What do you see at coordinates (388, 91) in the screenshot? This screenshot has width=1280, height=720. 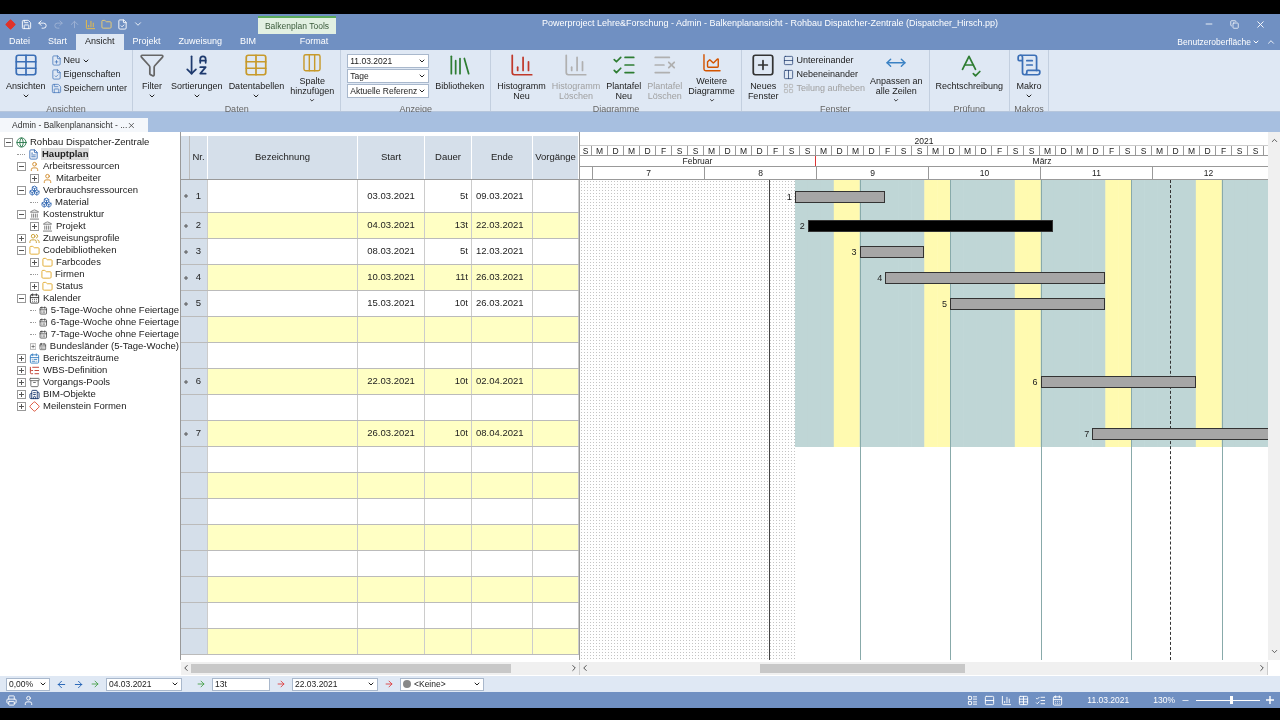 I see `dropdown-field: Aktuelle Referenz` at bounding box center [388, 91].